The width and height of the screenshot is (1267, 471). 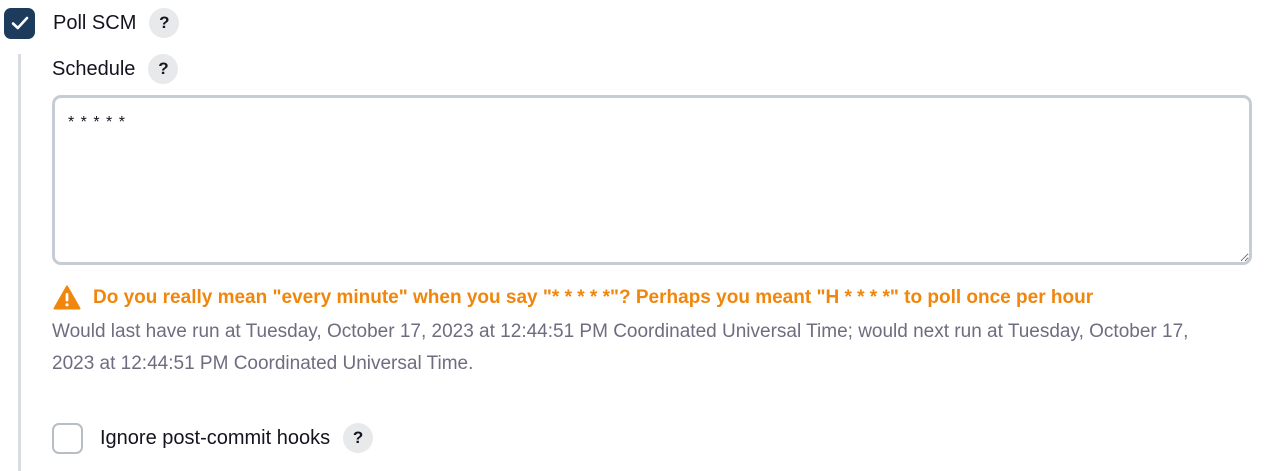 I want to click on poll-scm-checkbox, so click(x=19, y=23).